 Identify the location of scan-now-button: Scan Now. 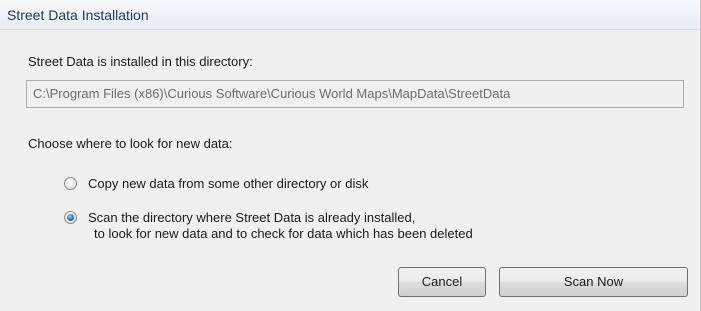
(593, 282).